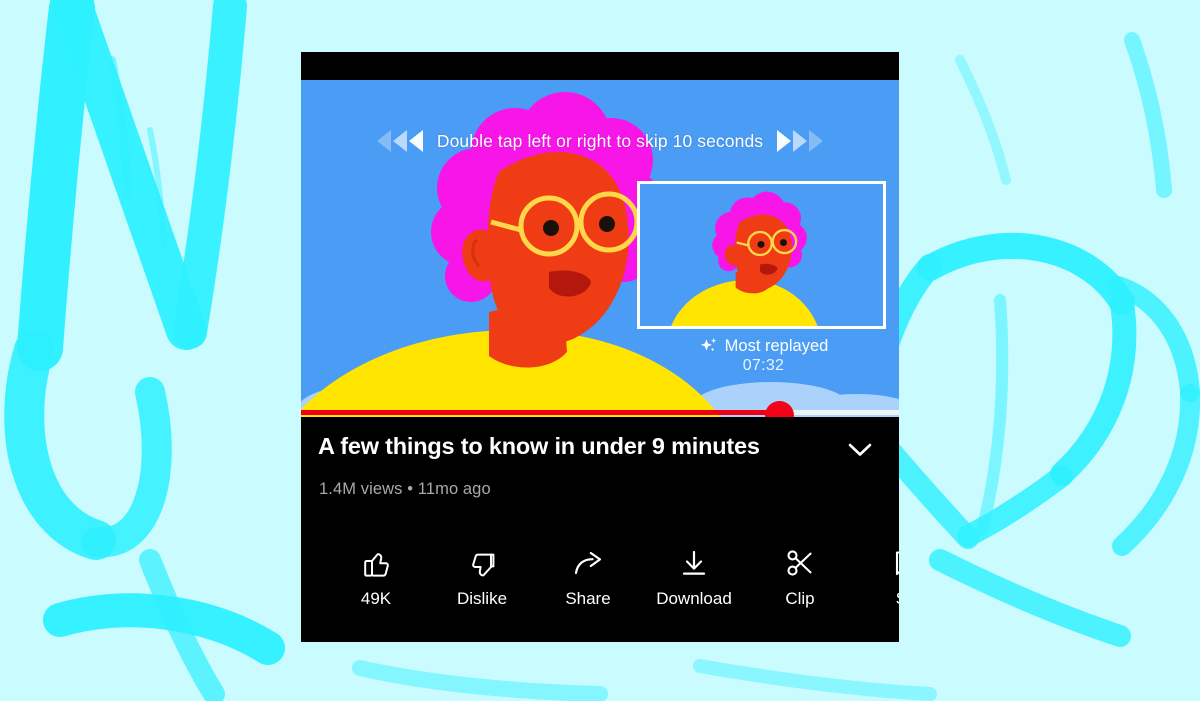  Describe the element at coordinates (376, 598) in the screenshot. I see `like-count: 49K` at that location.